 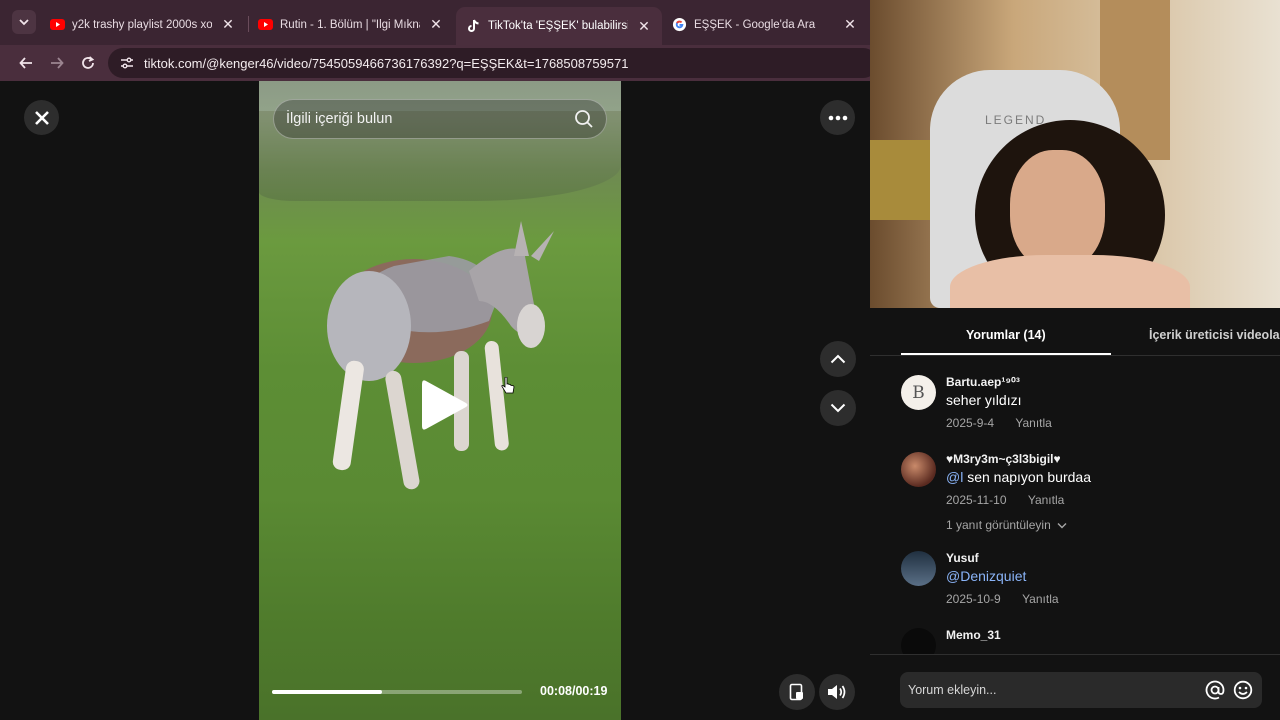 What do you see at coordinates (574, 691) in the screenshot?
I see `video-time: 00:08/00:19` at bounding box center [574, 691].